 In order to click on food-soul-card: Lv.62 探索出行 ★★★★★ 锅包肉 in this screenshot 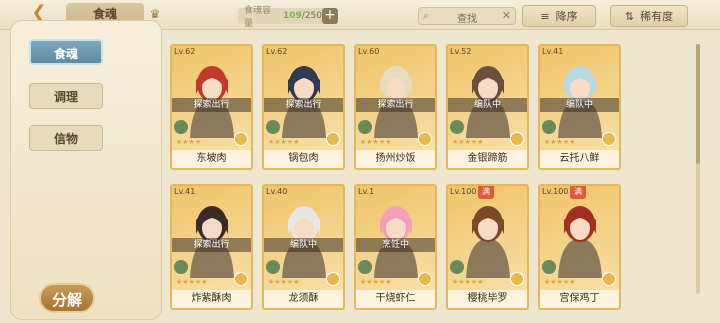, I will do `click(303, 107)`.